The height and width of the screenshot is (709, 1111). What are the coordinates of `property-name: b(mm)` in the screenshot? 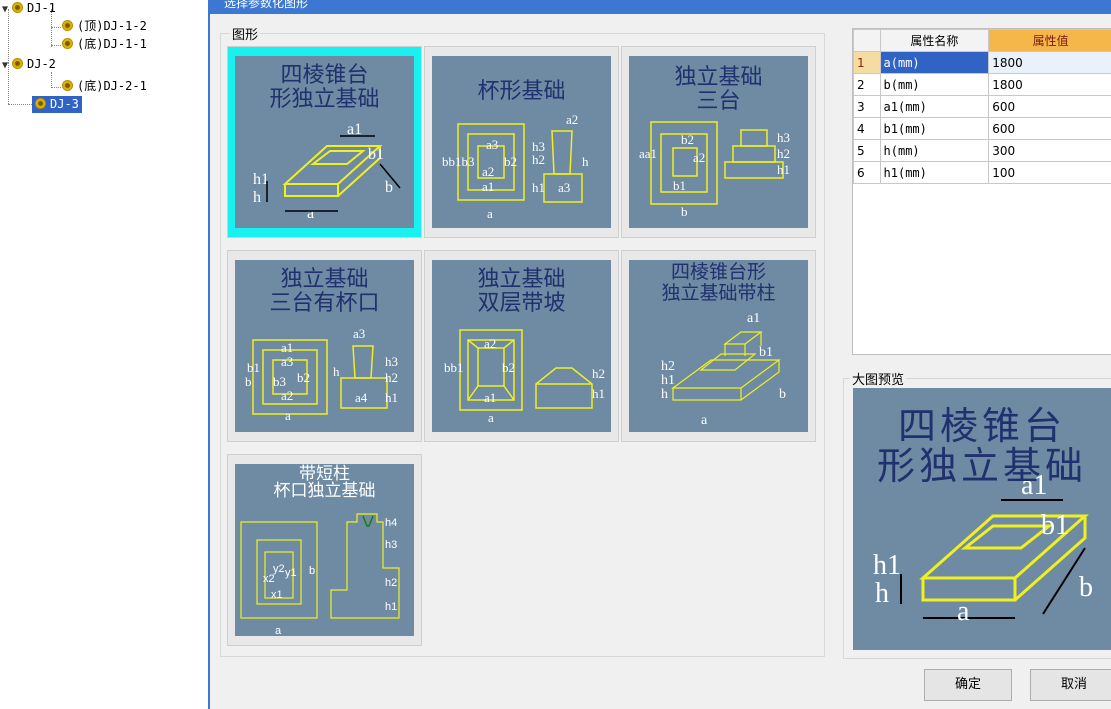 It's located at (934, 84).